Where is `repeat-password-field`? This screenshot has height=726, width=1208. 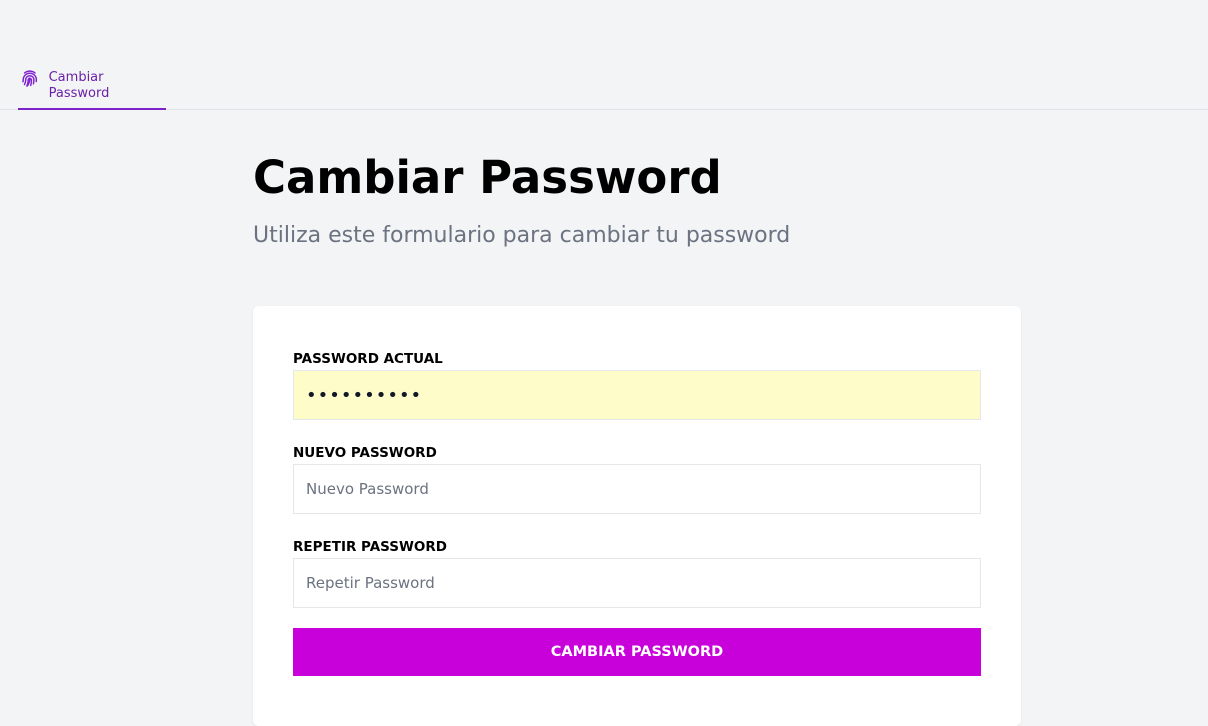 repeat-password-field is located at coordinates (637, 583).